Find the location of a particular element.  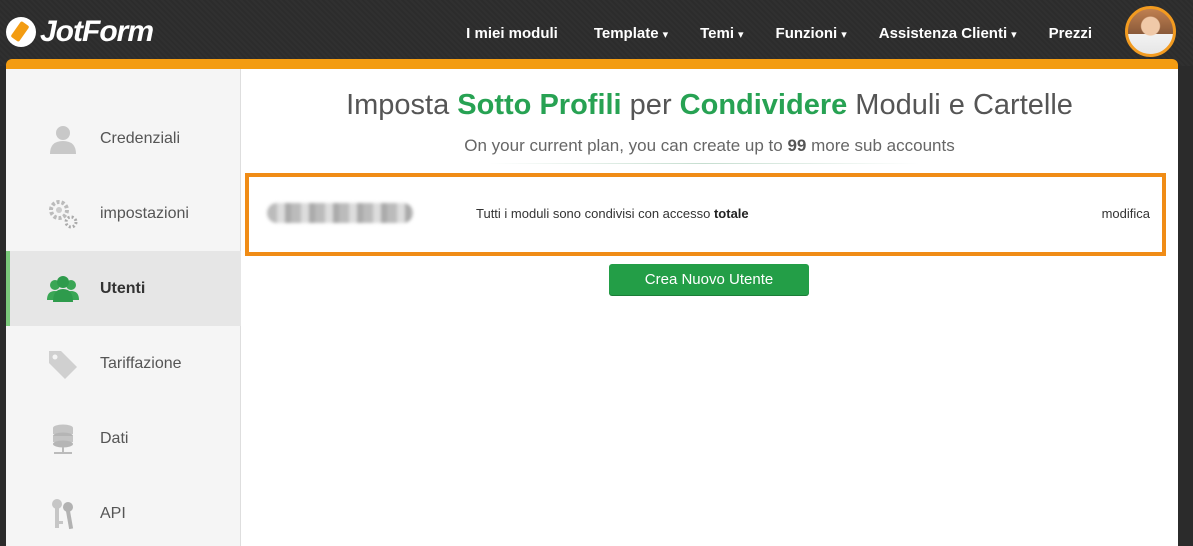

sidebar-item-credentials: Credenziali is located at coordinates (123, 138).